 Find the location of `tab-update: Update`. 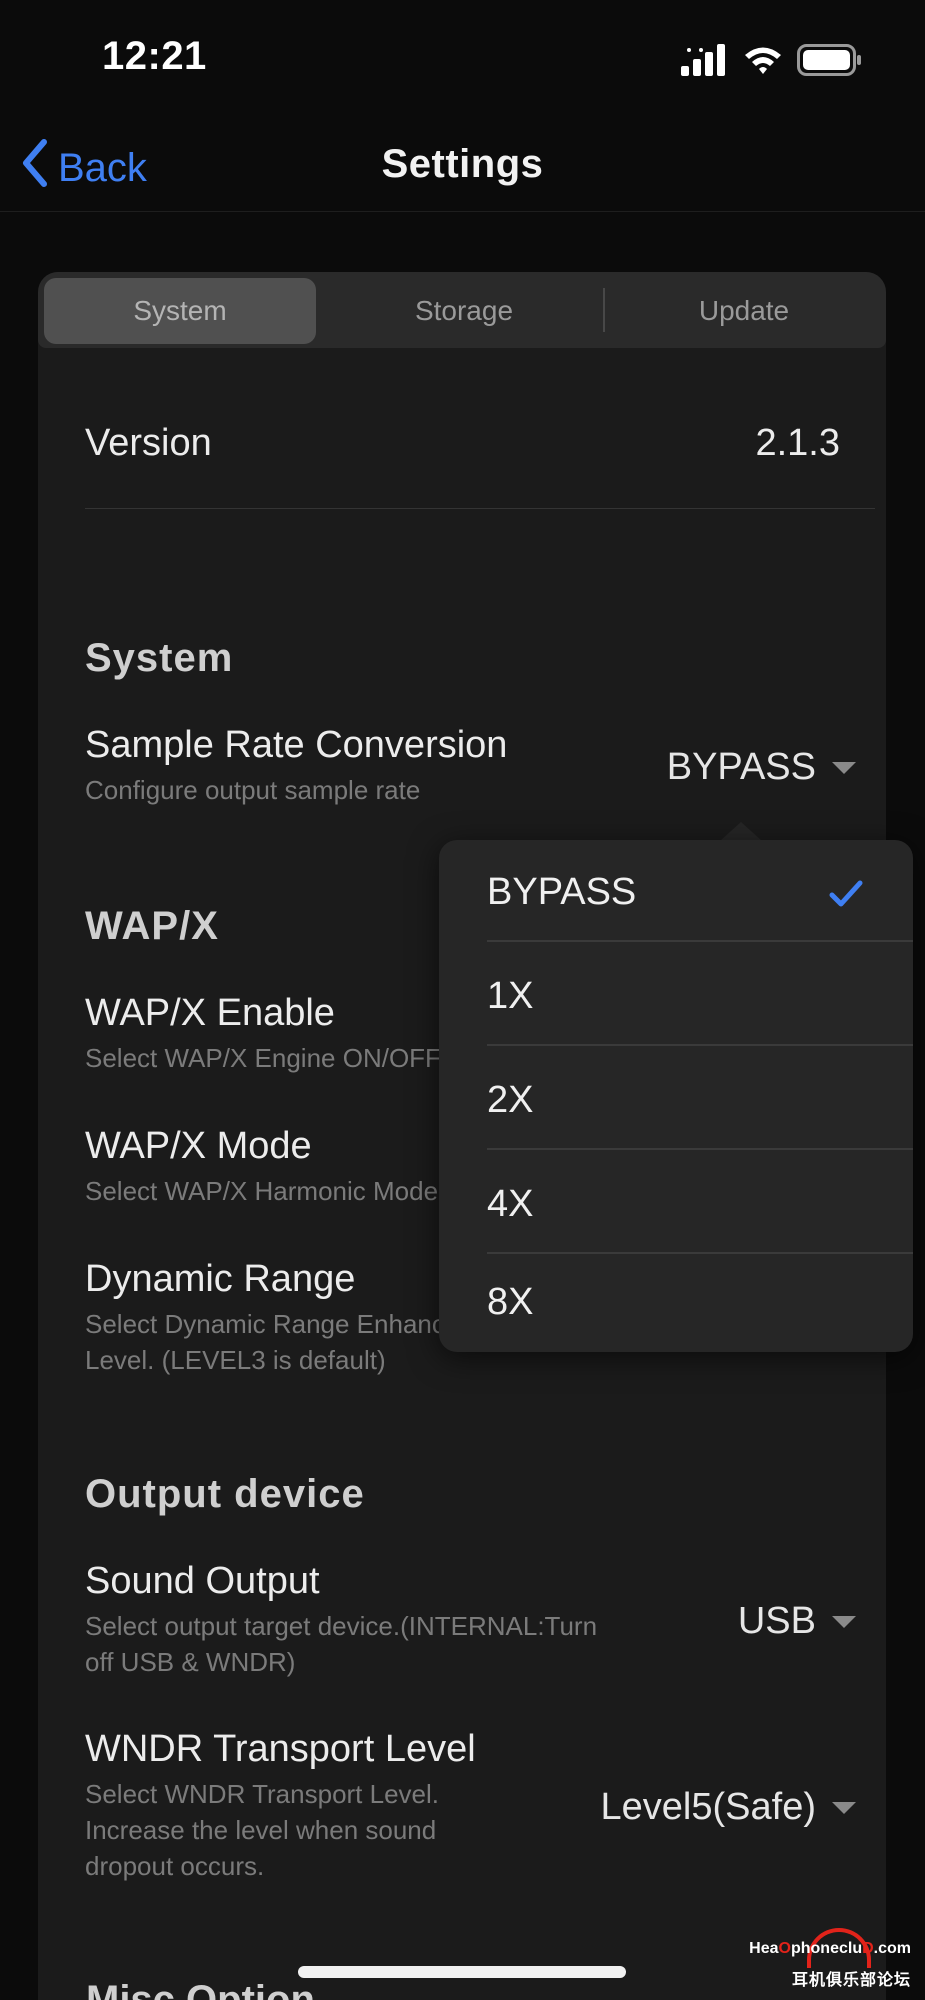

tab-update: Update is located at coordinates (744, 311).